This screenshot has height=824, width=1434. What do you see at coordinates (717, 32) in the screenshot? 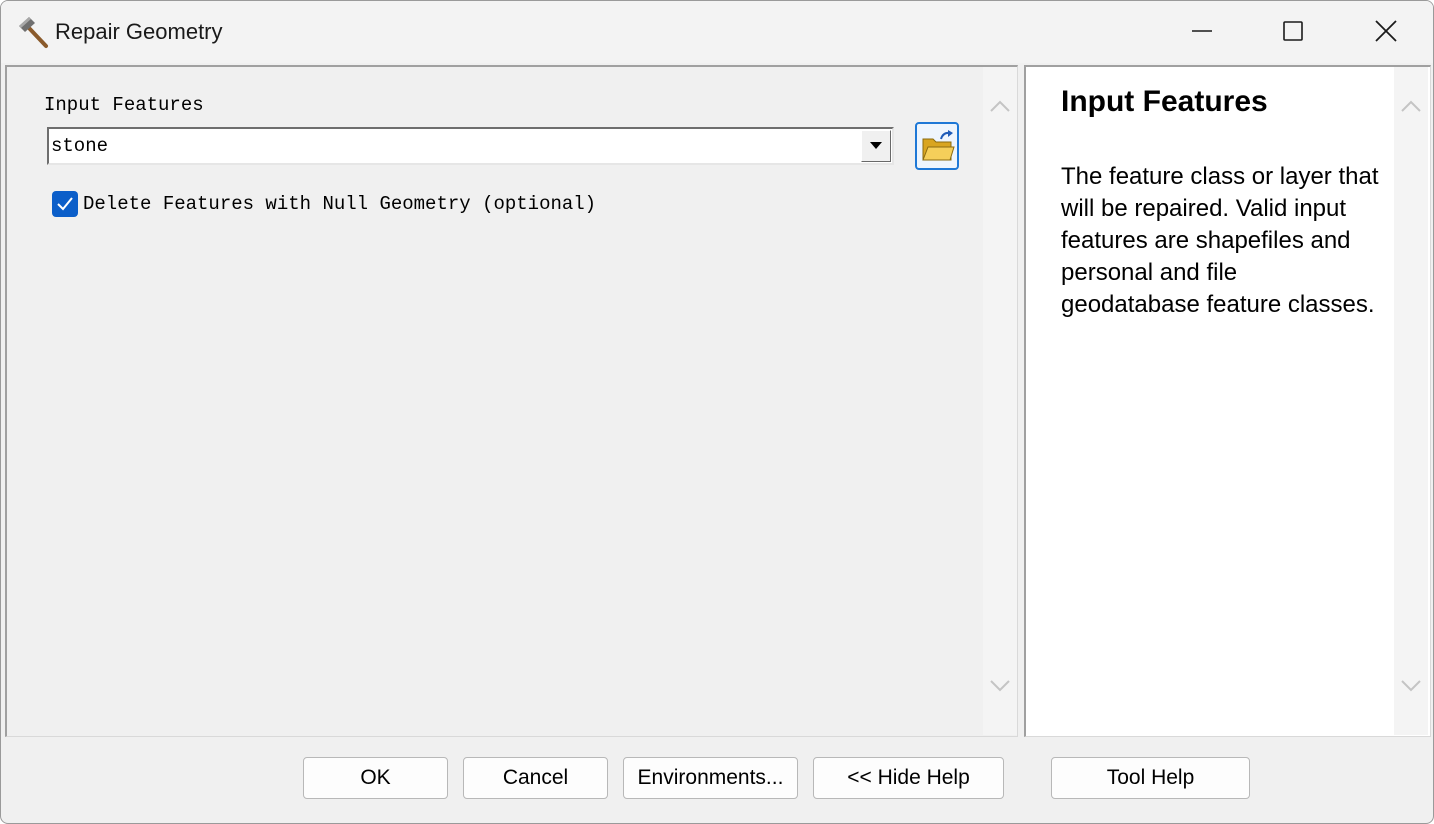
I see `title-bar: Repair Geometry` at bounding box center [717, 32].